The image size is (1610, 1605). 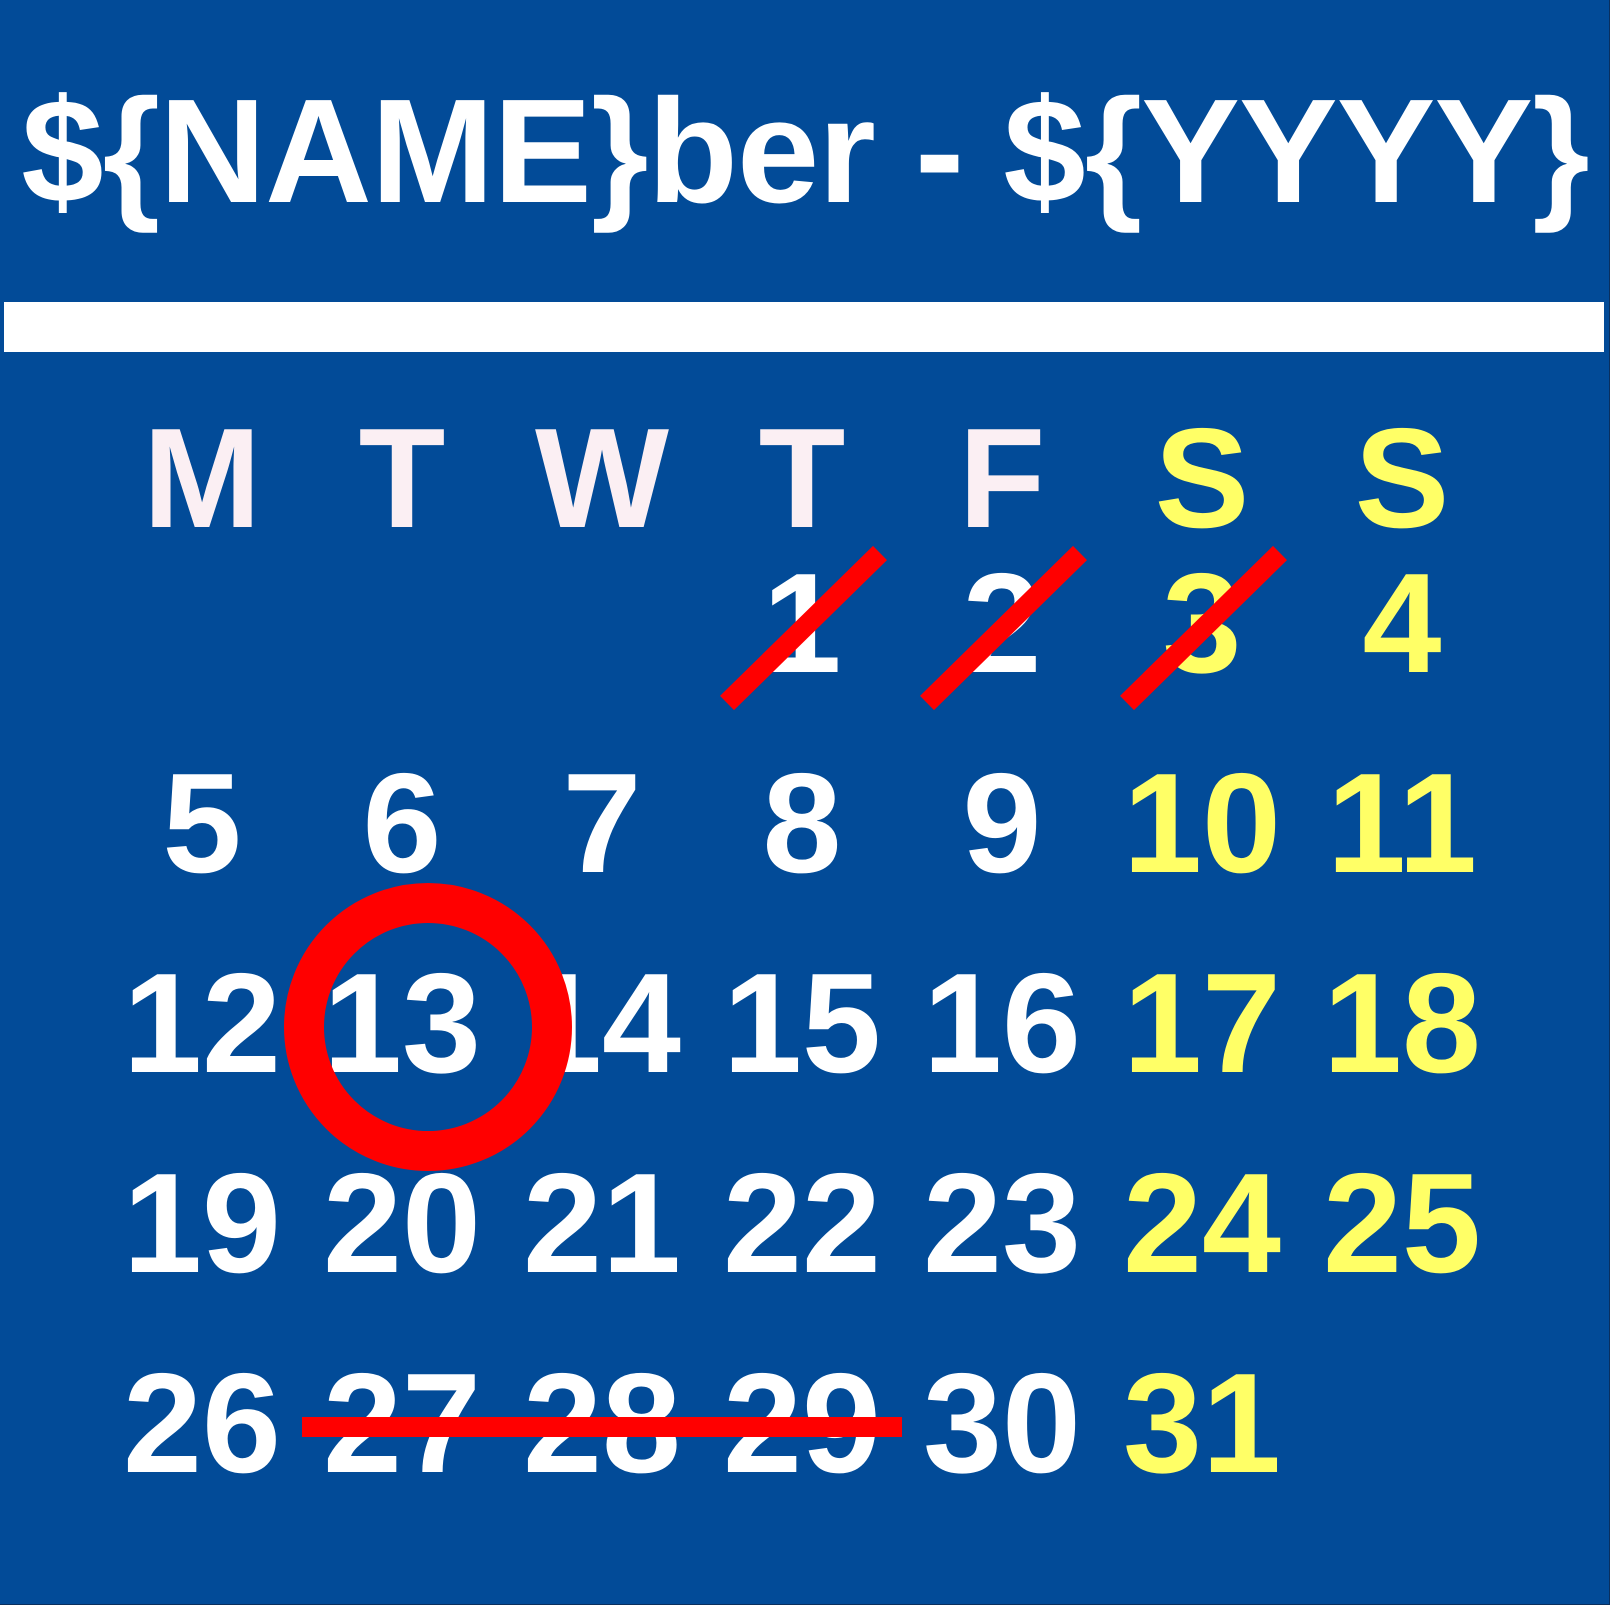 What do you see at coordinates (402, 1223) in the screenshot?
I see `day-cell: 20` at bounding box center [402, 1223].